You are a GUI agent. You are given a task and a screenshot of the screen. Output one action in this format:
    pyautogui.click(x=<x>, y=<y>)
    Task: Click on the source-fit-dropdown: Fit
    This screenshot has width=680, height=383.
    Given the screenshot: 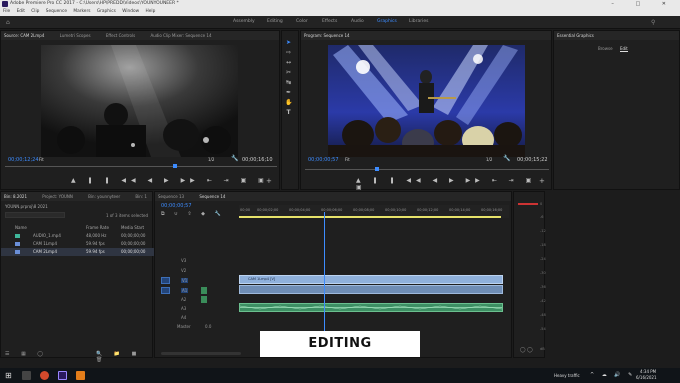 What is the action you would take?
    pyautogui.click(x=41, y=159)
    